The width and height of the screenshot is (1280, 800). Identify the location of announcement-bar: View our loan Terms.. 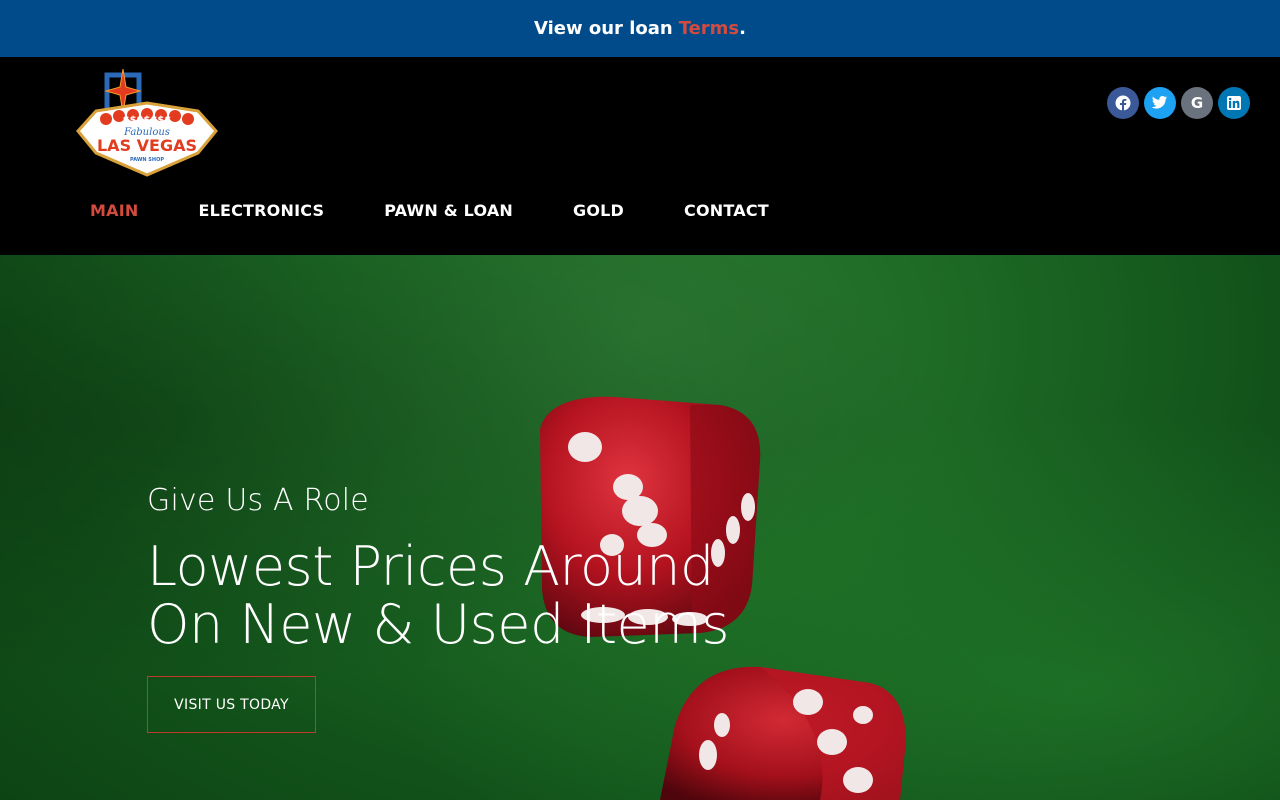
(640, 28).